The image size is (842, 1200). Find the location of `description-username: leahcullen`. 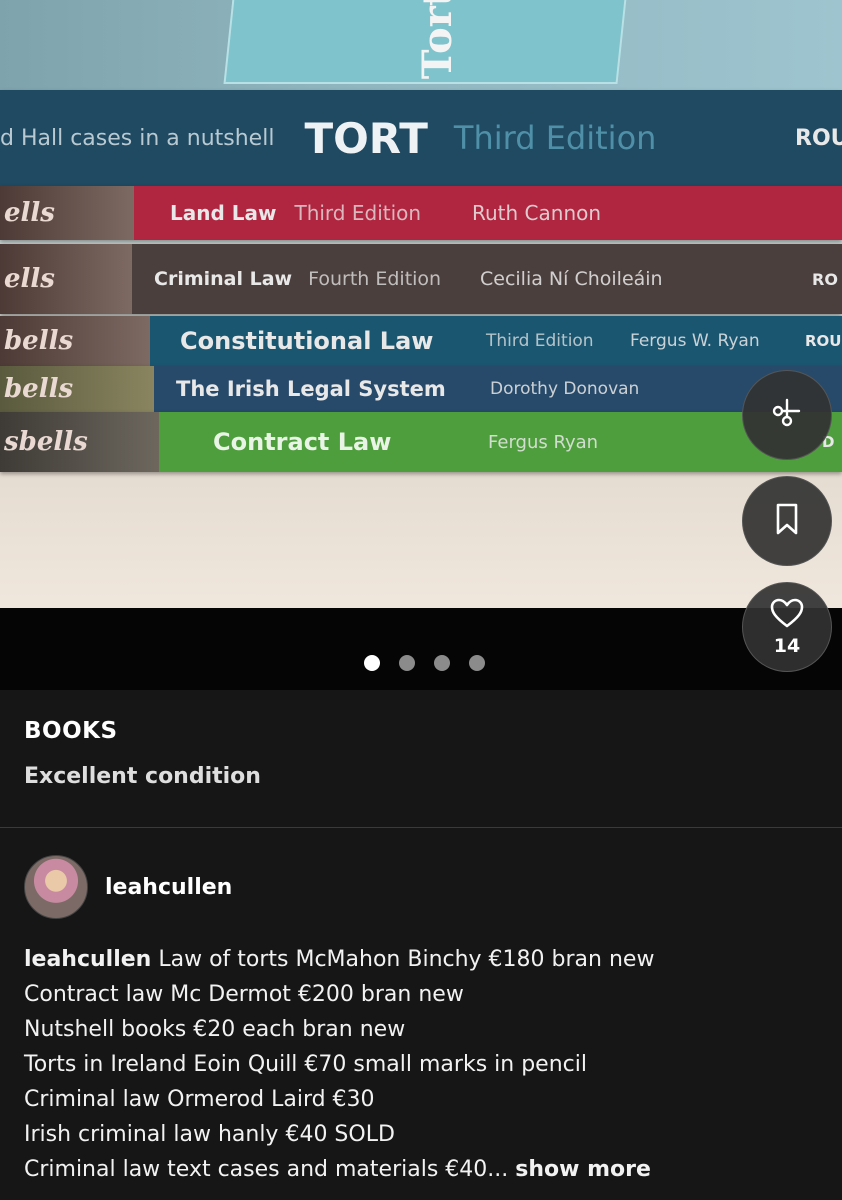

description-username: leahcullen is located at coordinates (87, 959).